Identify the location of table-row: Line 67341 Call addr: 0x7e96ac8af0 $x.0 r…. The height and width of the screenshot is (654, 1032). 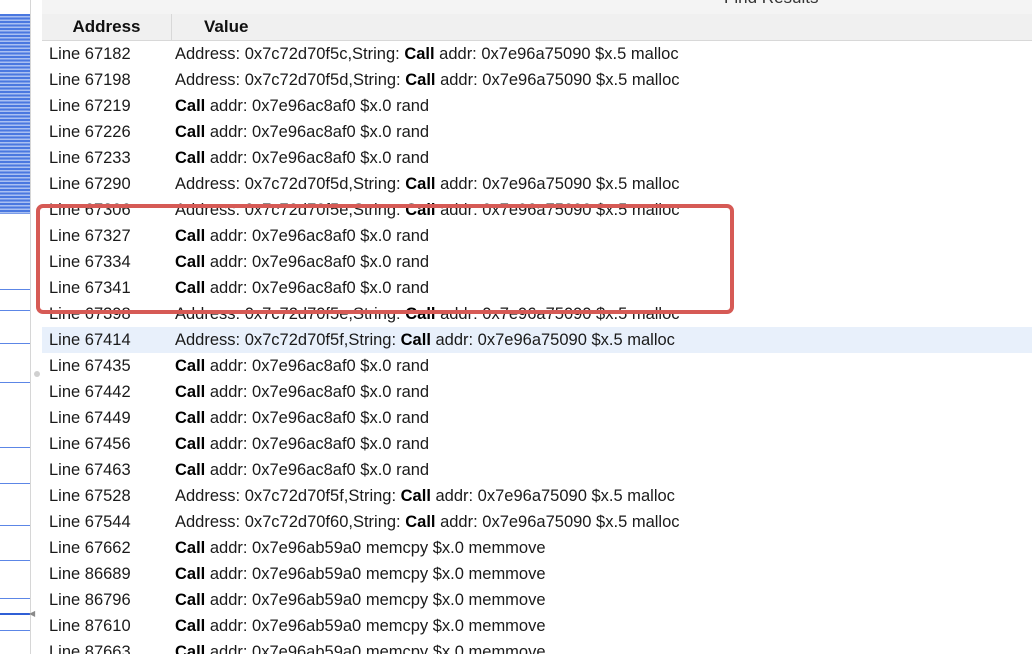
(537, 288).